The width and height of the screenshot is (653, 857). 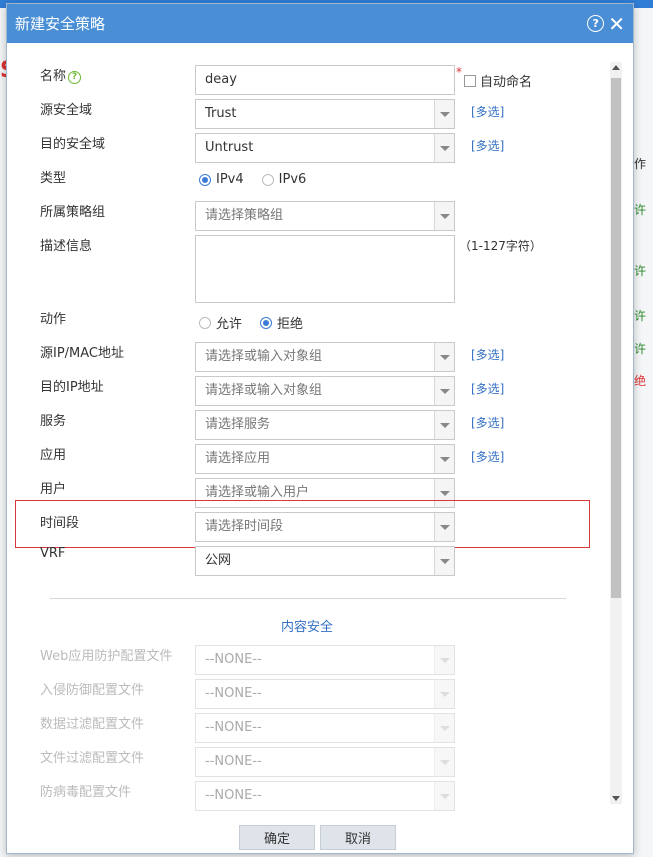 I want to click on auto-name-checkbox, so click(x=470, y=80).